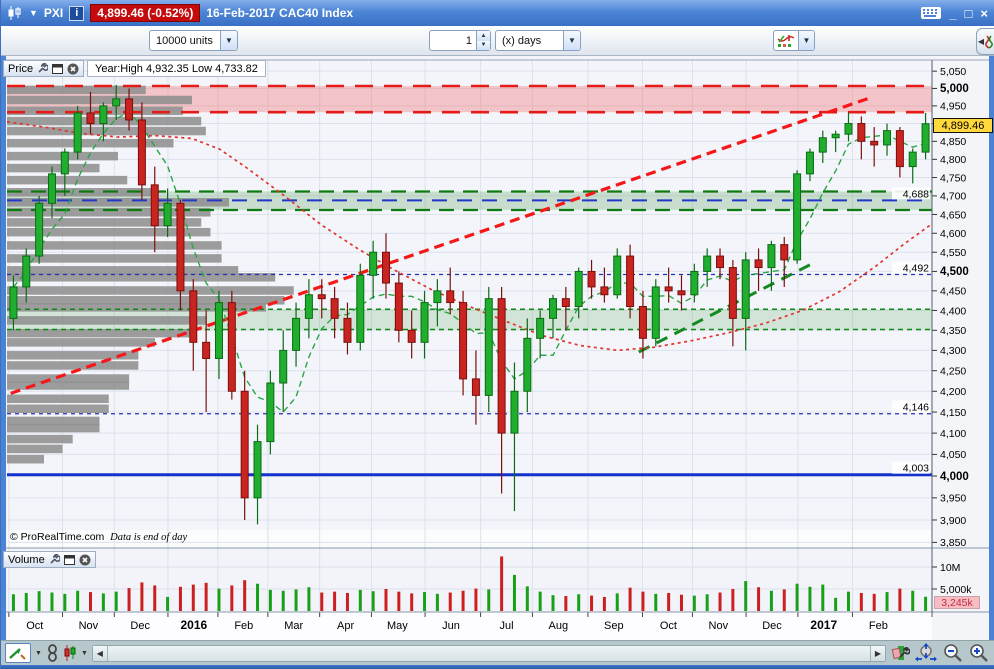  I want to click on svg-text: May, so click(397, 626).